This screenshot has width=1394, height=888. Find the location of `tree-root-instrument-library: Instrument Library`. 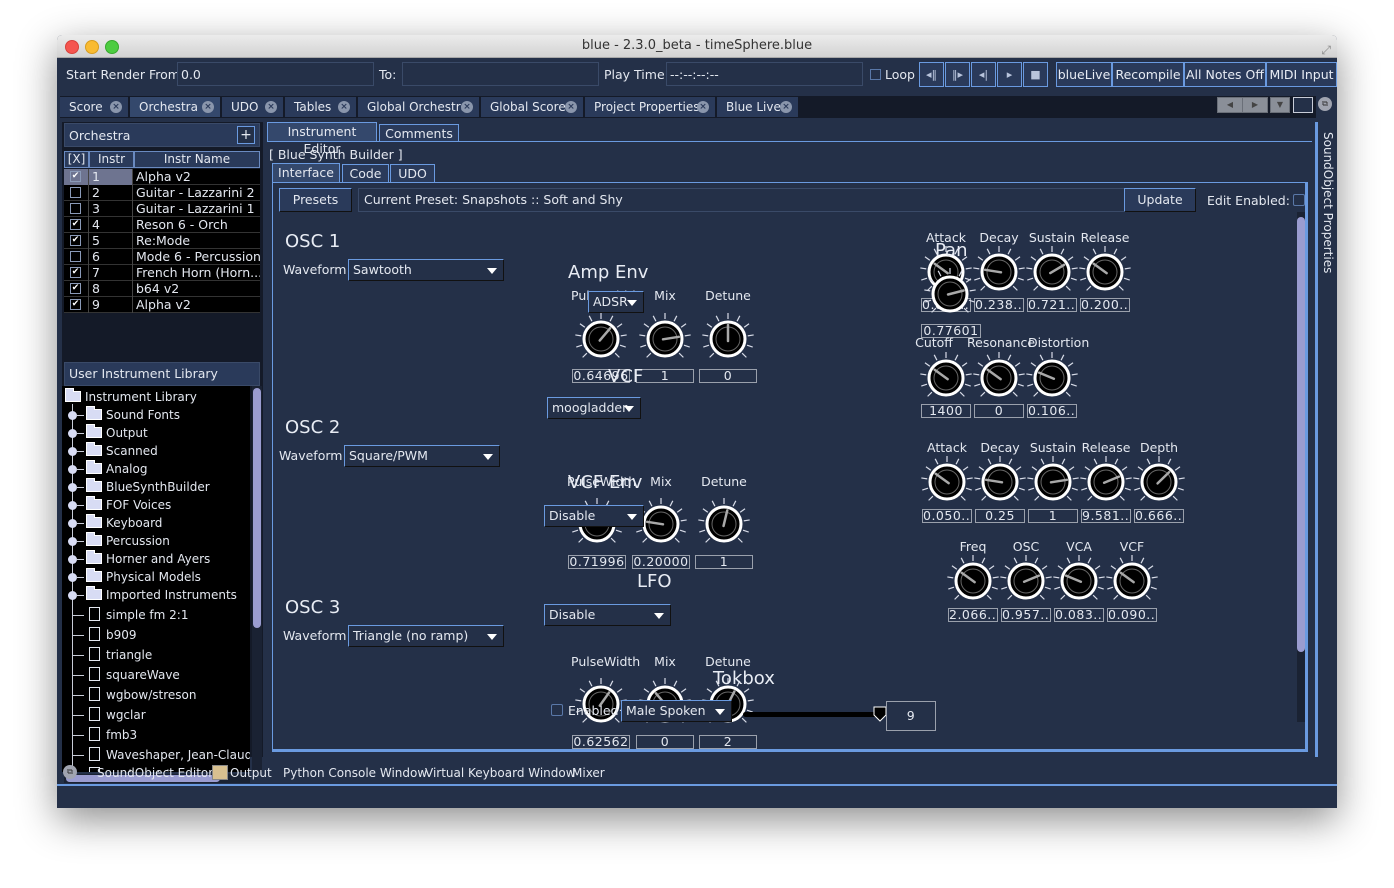

tree-root-instrument-library: Instrument Library is located at coordinates (131, 397).